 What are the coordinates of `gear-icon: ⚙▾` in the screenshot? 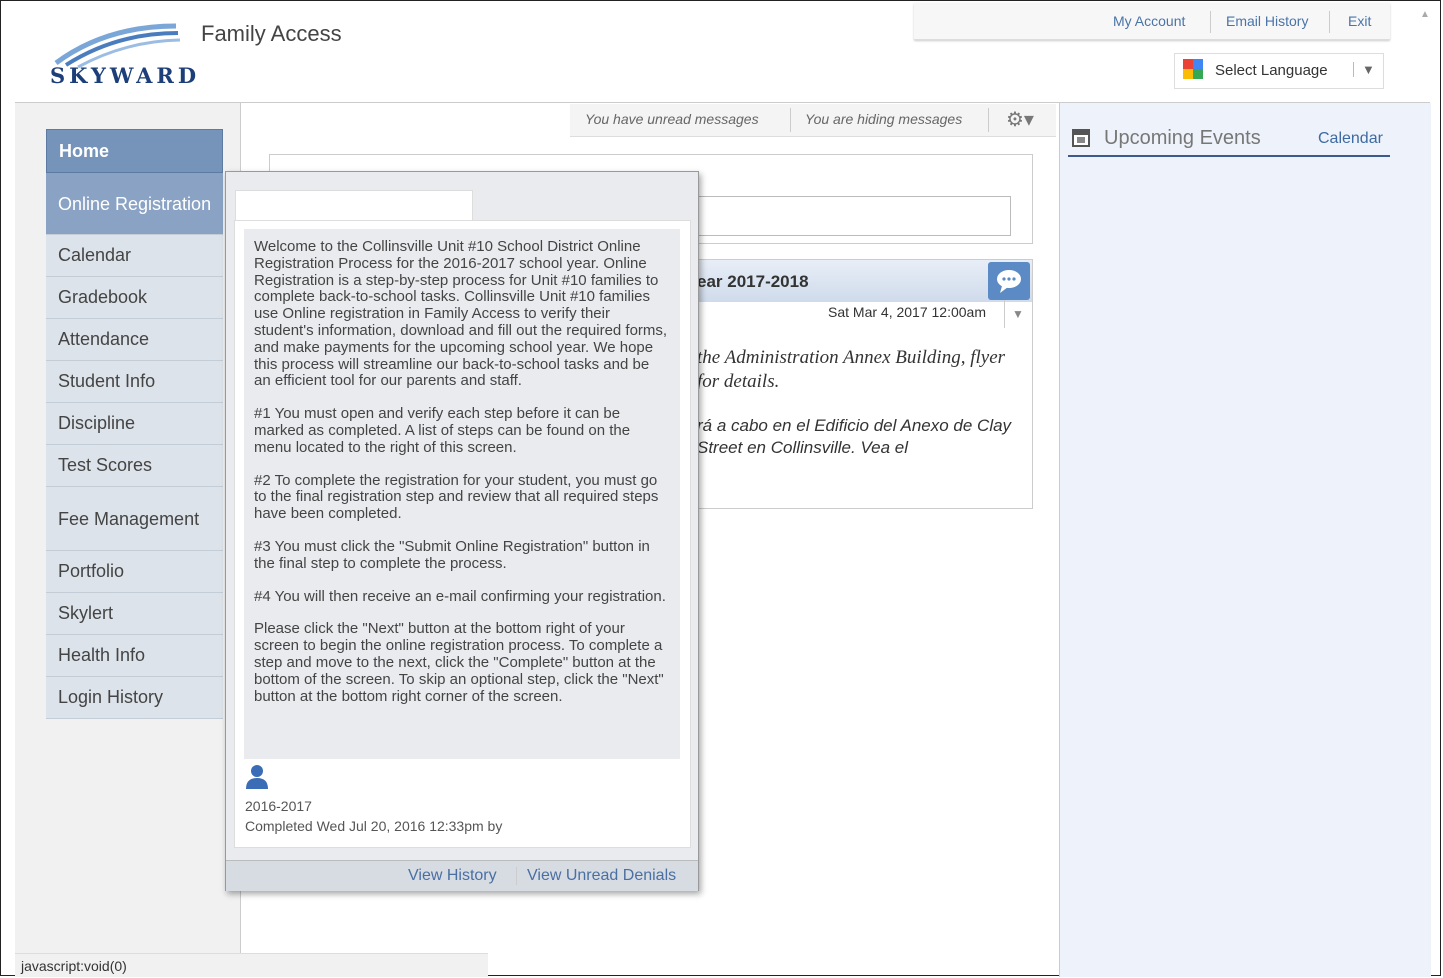 It's located at (1020, 119).